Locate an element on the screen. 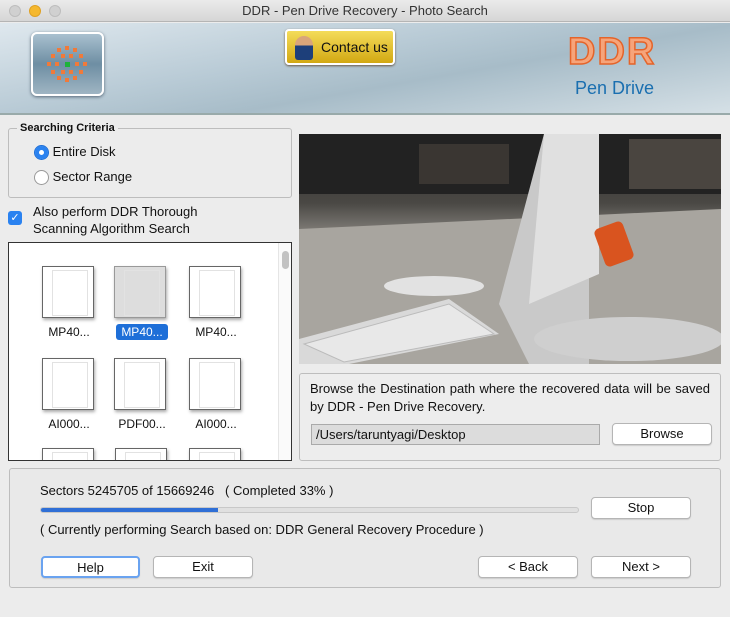 Image resolution: width=730 pixels, height=617 pixels. help-button: Help is located at coordinates (90, 567).